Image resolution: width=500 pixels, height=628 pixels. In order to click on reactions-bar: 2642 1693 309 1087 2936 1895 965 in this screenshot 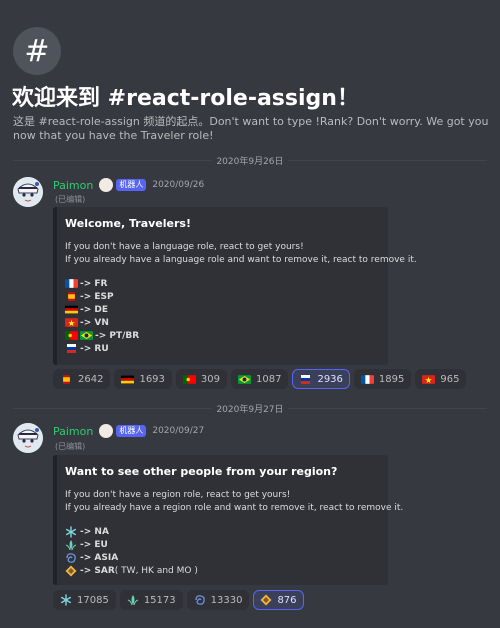, I will do `click(260, 379)`.